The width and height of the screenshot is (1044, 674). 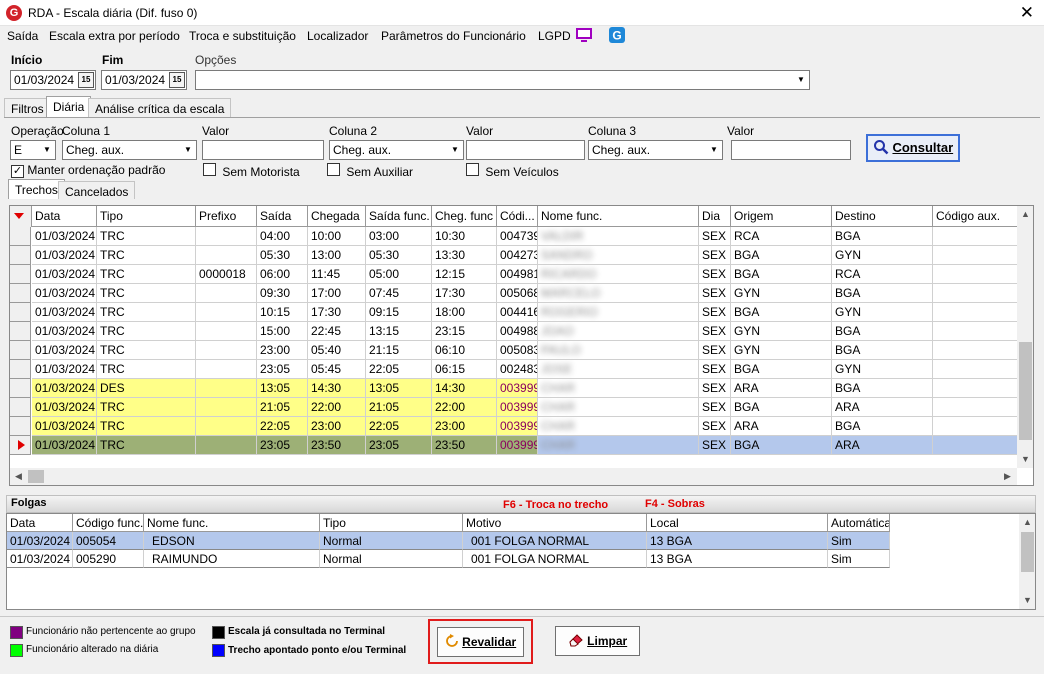 What do you see at coordinates (232, 523) in the screenshot?
I see `folga-col-nome: Nome func.` at bounding box center [232, 523].